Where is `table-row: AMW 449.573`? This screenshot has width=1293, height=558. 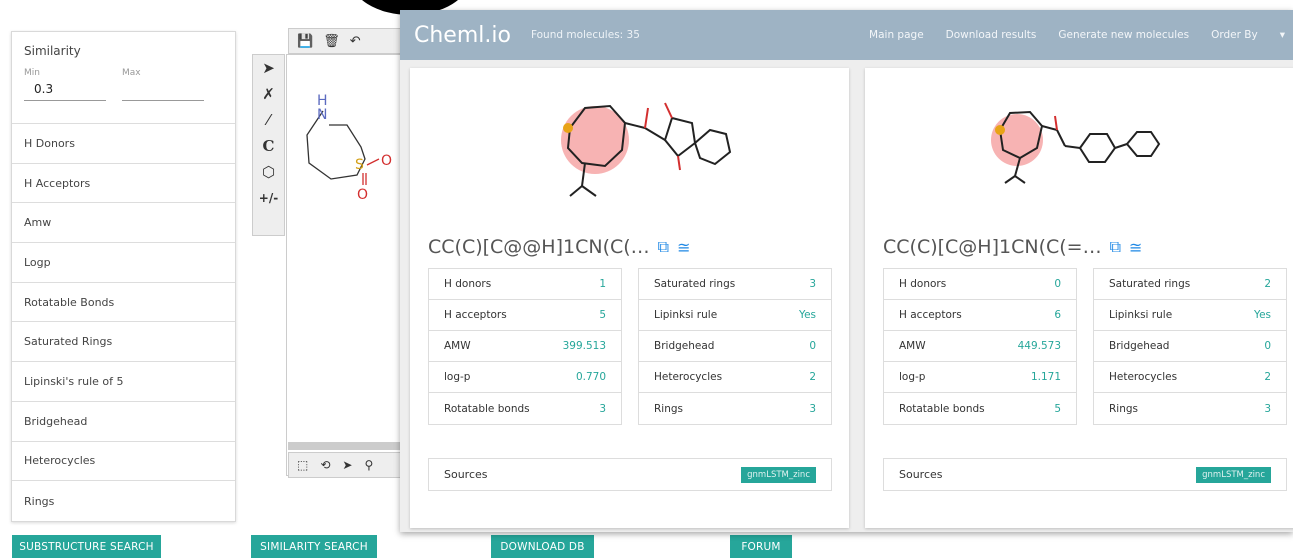
table-row: AMW 449.573 is located at coordinates (980, 346).